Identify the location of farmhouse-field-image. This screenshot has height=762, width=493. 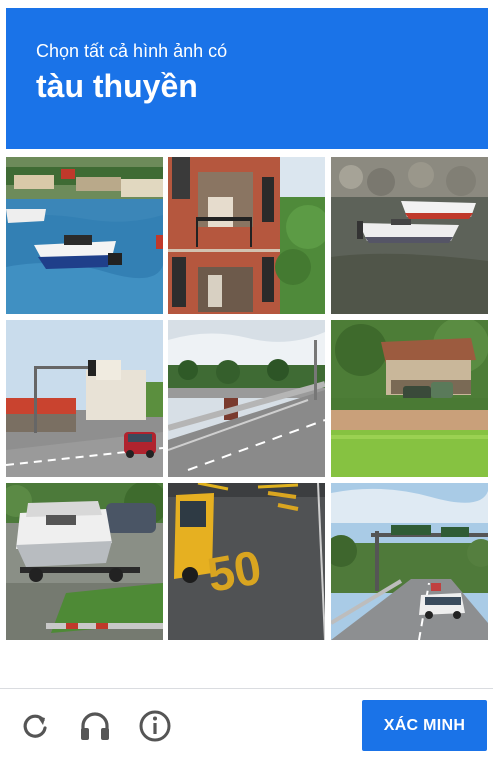
(409, 398).